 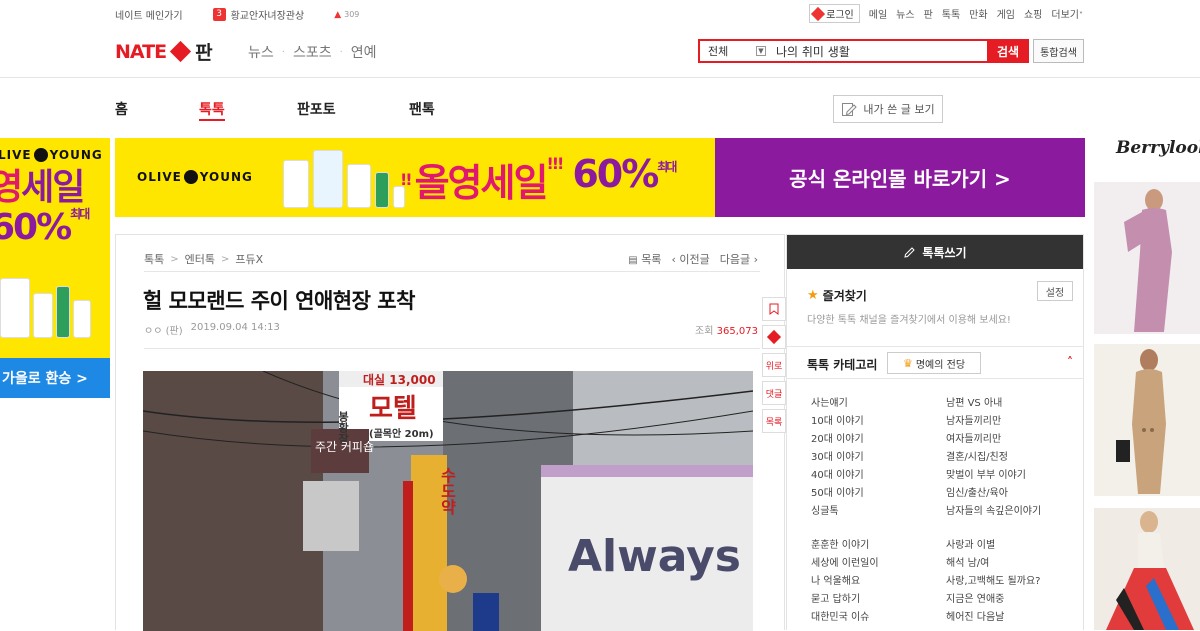 What do you see at coordinates (1147, 420) in the screenshot?
I see `ad-product-dress-beige` at bounding box center [1147, 420].